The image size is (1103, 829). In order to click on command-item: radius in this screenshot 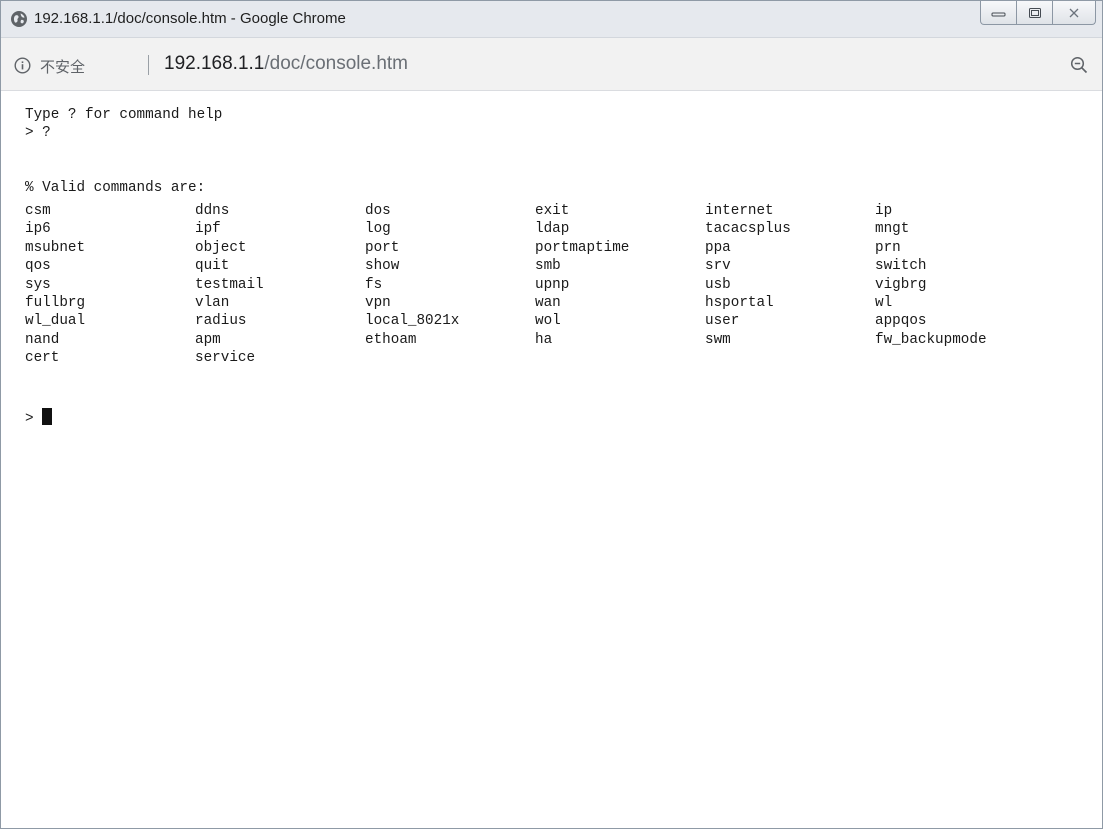, I will do `click(221, 321)`.